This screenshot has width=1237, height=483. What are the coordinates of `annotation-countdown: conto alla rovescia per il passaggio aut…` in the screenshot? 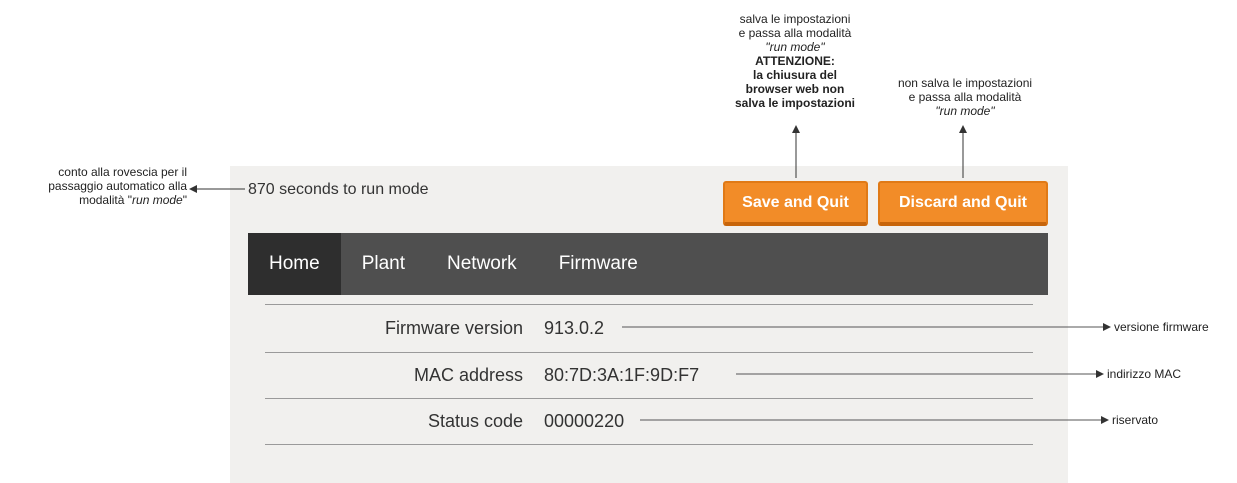 It's located at (117, 186).